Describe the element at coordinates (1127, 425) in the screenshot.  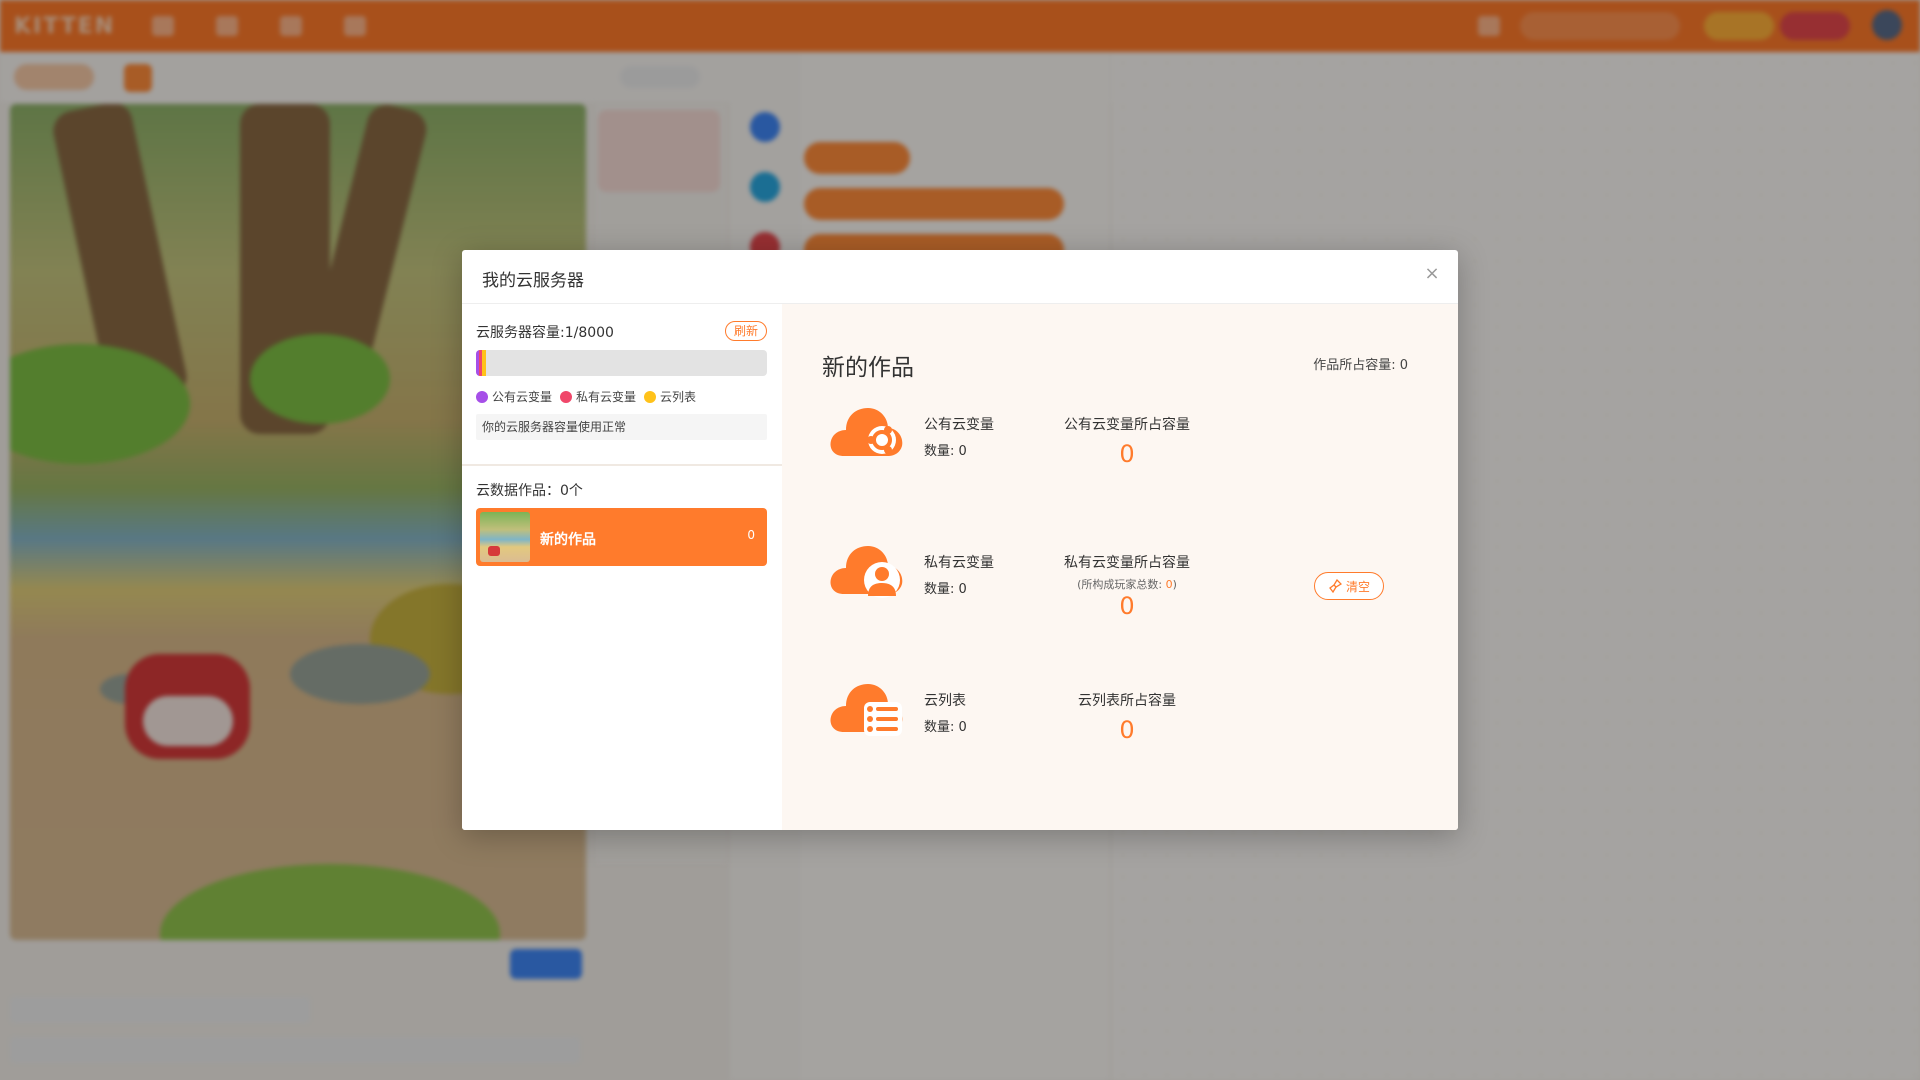
I see `row-capacity-label: 公有云变量所占容量` at that location.